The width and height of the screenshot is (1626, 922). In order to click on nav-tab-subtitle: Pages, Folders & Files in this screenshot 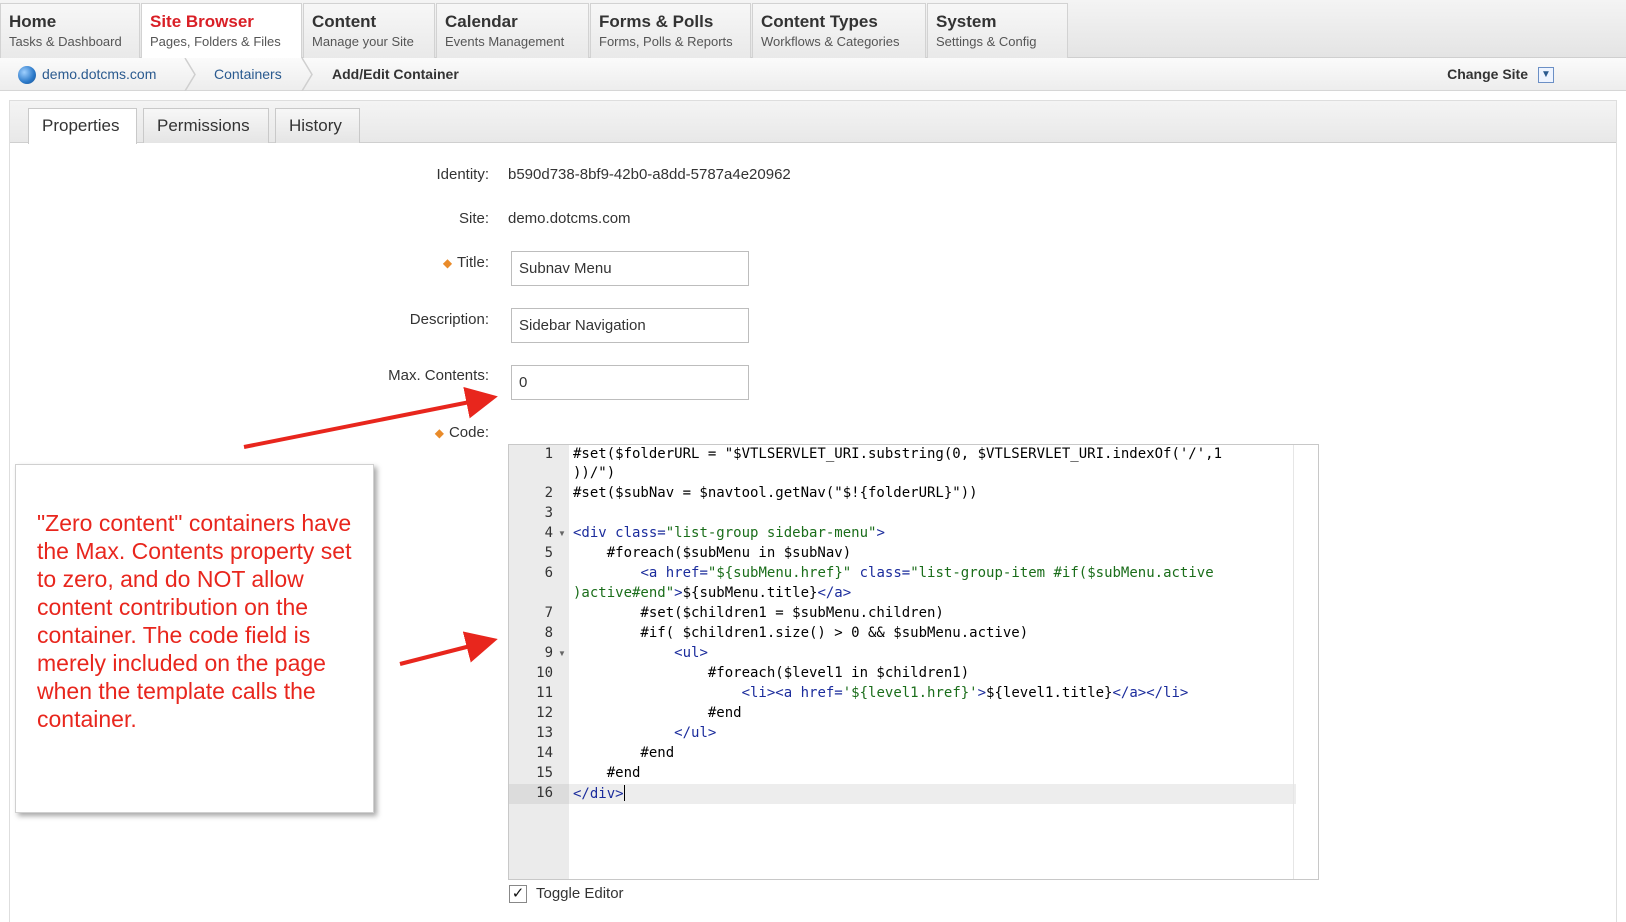, I will do `click(215, 41)`.